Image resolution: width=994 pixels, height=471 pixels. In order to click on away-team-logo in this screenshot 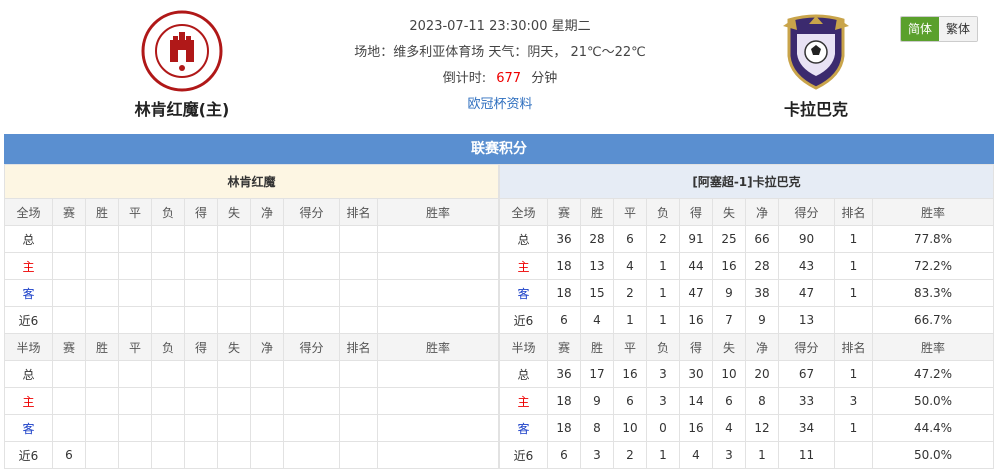, I will do `click(816, 51)`.